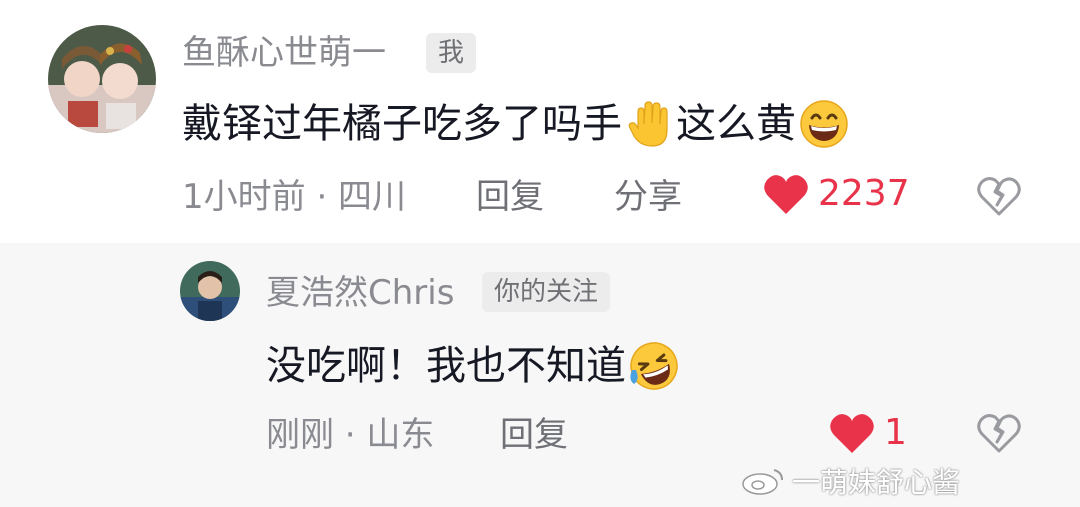 This screenshot has height=507, width=1080. I want to click on reply-text-content: 没吃啊！我也不知道, so click(446, 366).